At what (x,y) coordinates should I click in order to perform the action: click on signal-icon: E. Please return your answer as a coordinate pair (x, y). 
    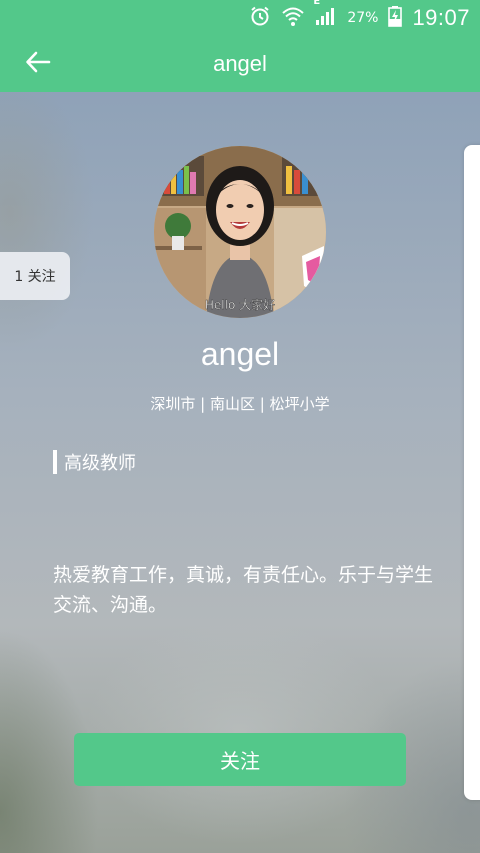
    Looking at the image, I should click on (325, 15).